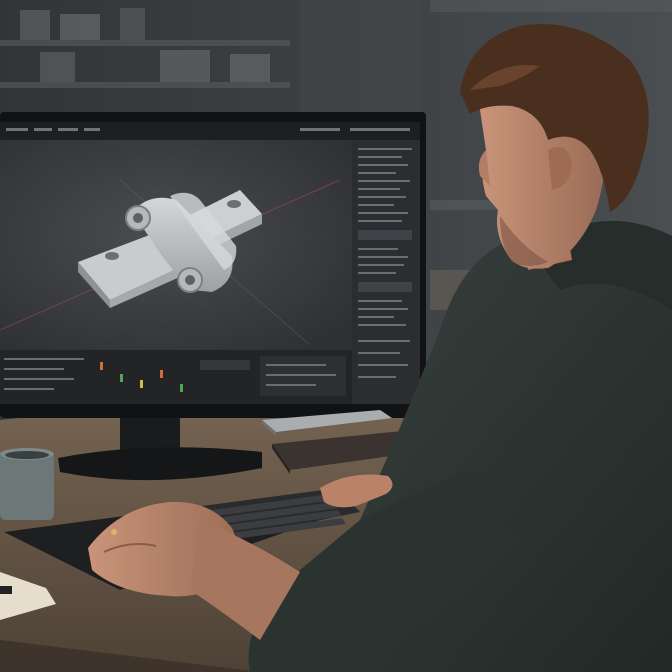 Image resolution: width=672 pixels, height=672 pixels. What do you see at coordinates (27, 484) in the screenshot?
I see `coffee-mug` at bounding box center [27, 484].